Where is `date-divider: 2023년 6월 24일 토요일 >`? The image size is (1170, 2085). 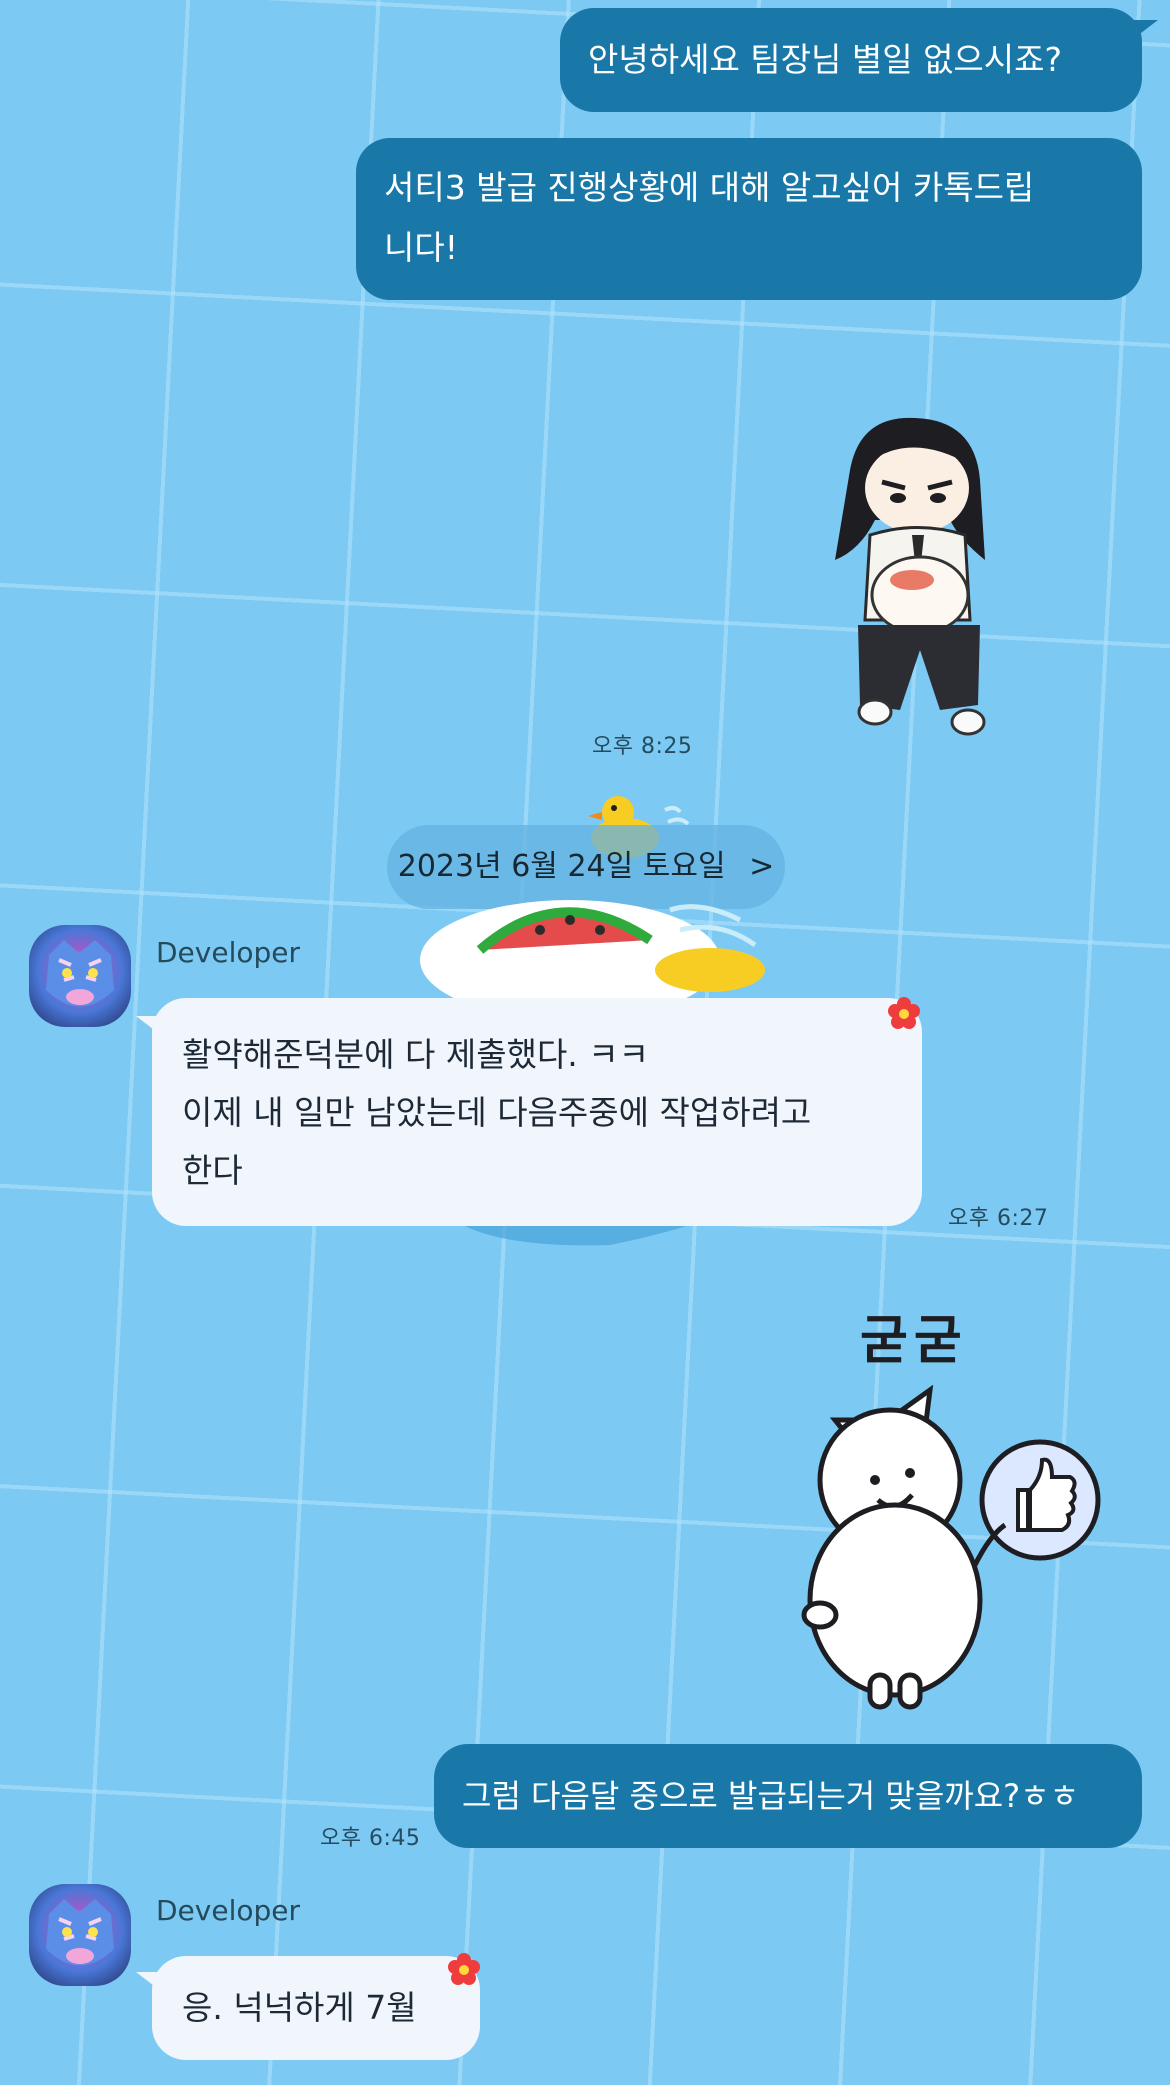
date-divider: 2023년 6월 24일 토요일 > is located at coordinates (586, 867).